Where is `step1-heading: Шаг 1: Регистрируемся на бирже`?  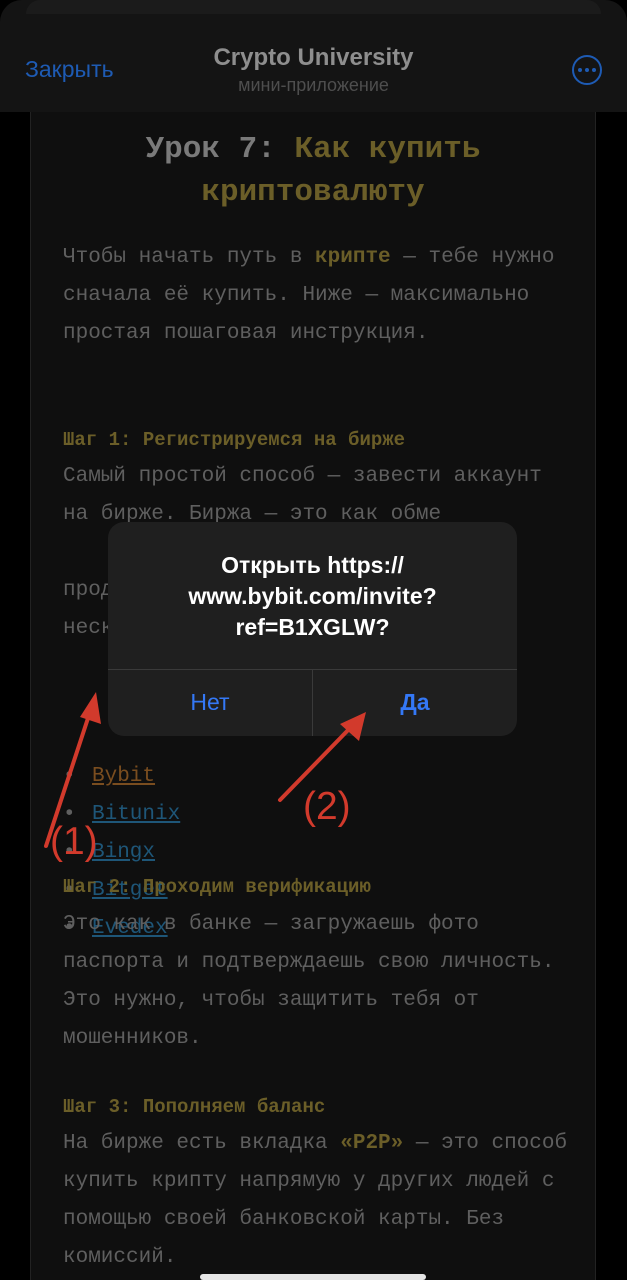 step1-heading: Шаг 1: Регистрируемся на бирже is located at coordinates (234, 440).